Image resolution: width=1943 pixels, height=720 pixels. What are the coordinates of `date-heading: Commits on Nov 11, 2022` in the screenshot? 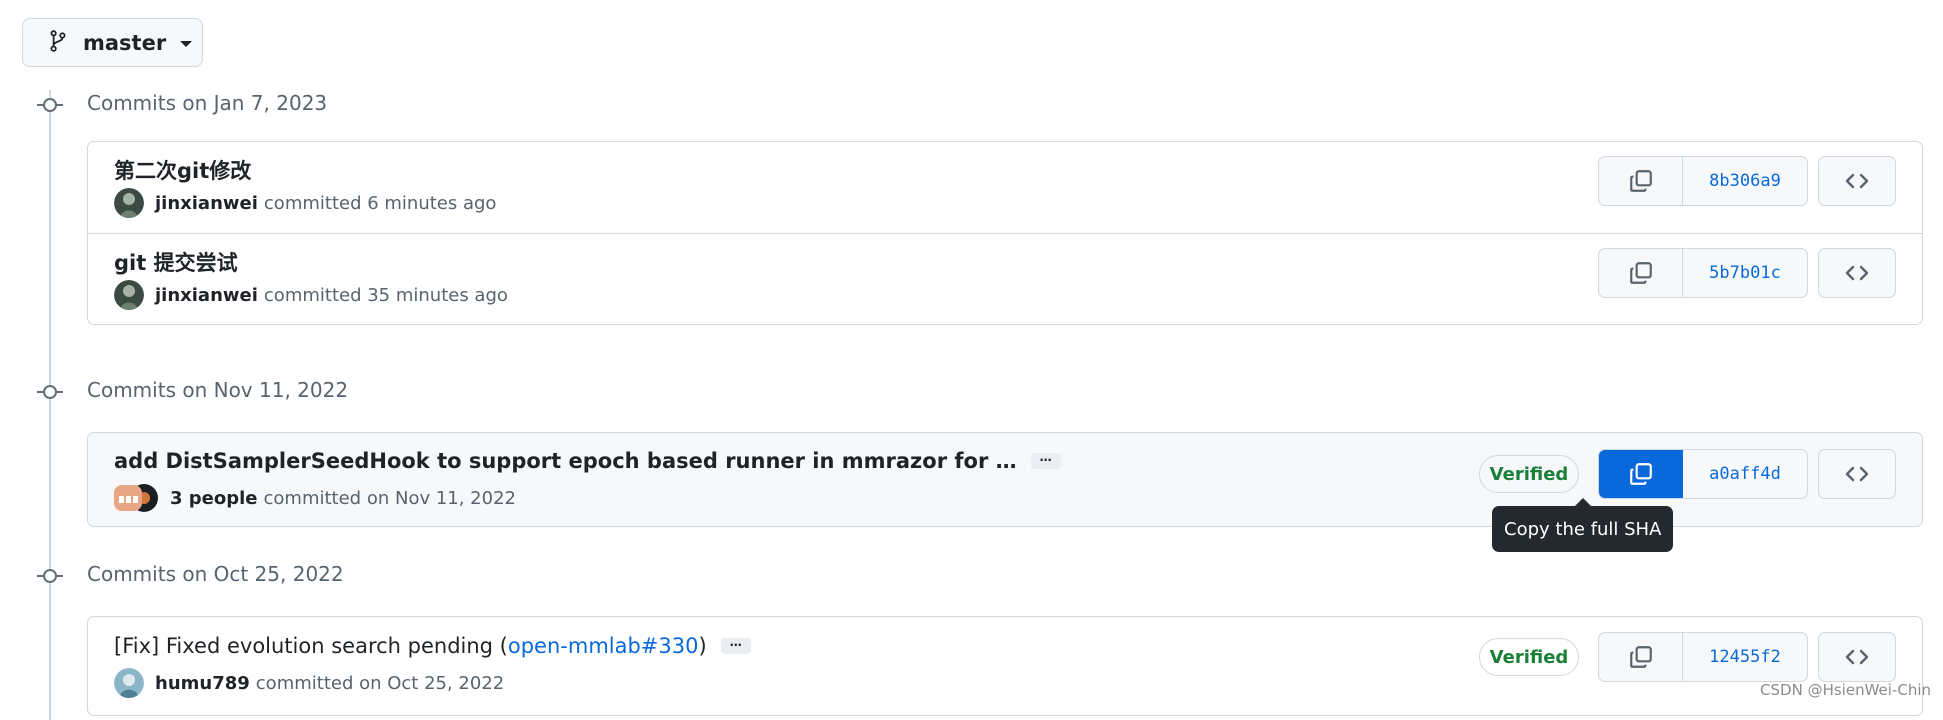 It's located at (218, 390).